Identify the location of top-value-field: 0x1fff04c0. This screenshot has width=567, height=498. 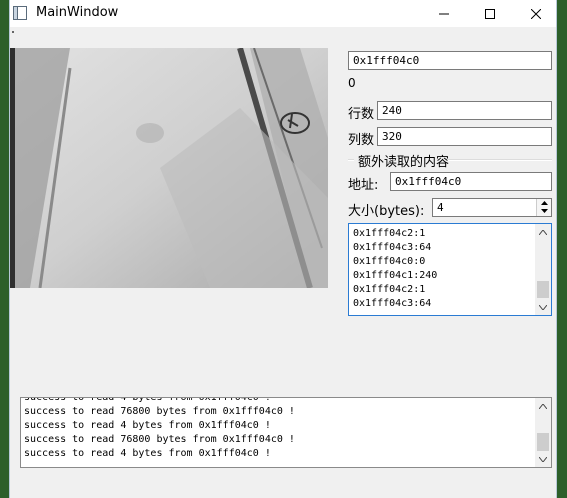
(450, 60).